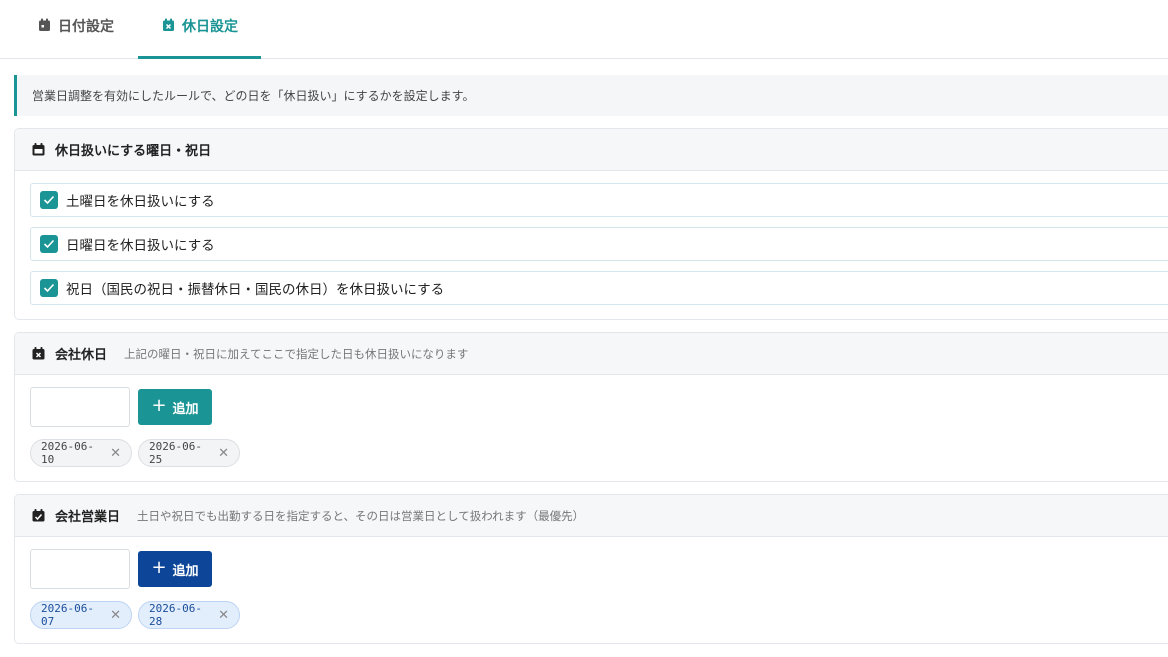 The width and height of the screenshot is (1168, 657). What do you see at coordinates (591, 354) in the screenshot?
I see `panel-header: 会社休日 上記の曜日・祝日に加えてここで指定した日も休日扱いになります` at bounding box center [591, 354].